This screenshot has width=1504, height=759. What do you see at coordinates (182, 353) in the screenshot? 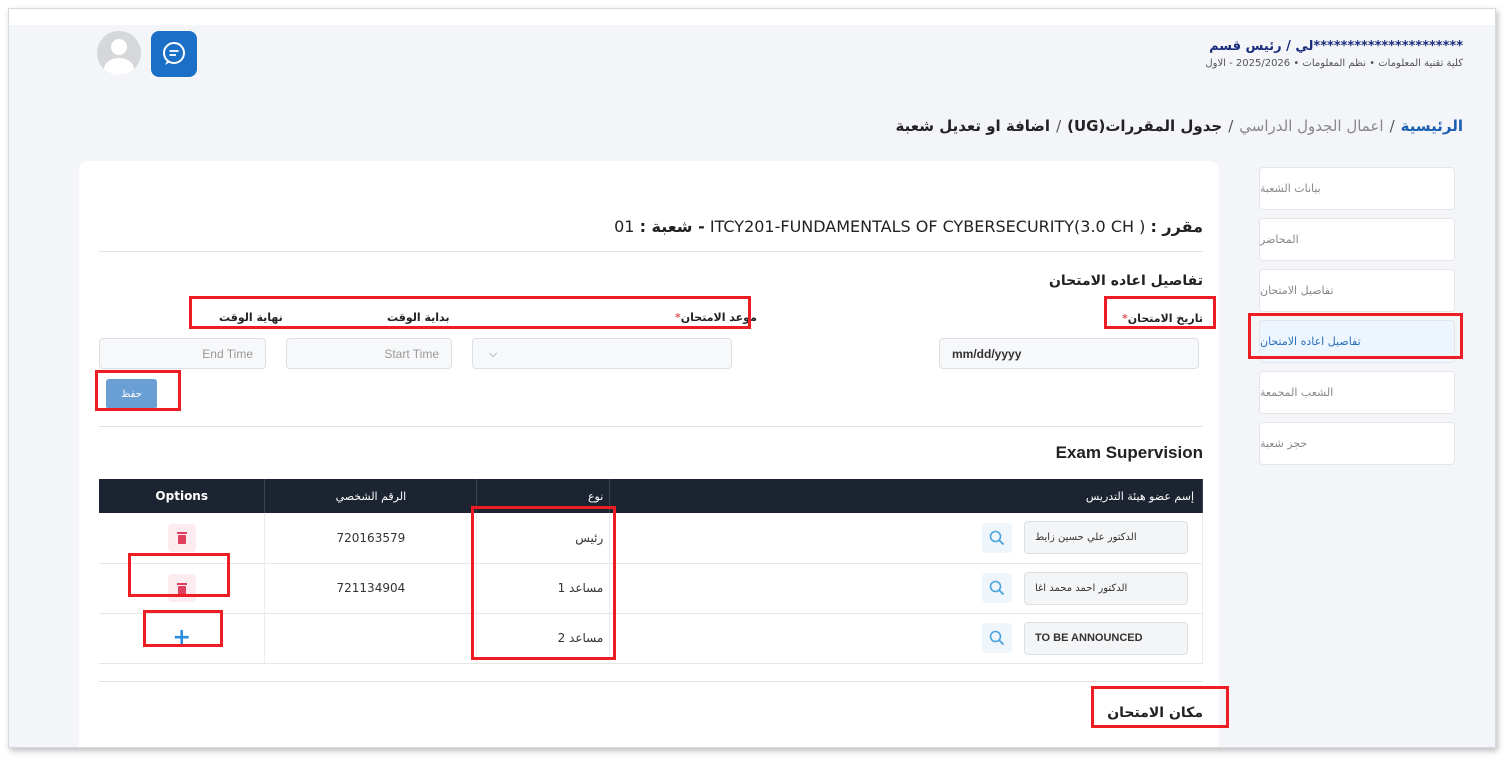
I see `end-time-input: End Time` at bounding box center [182, 353].